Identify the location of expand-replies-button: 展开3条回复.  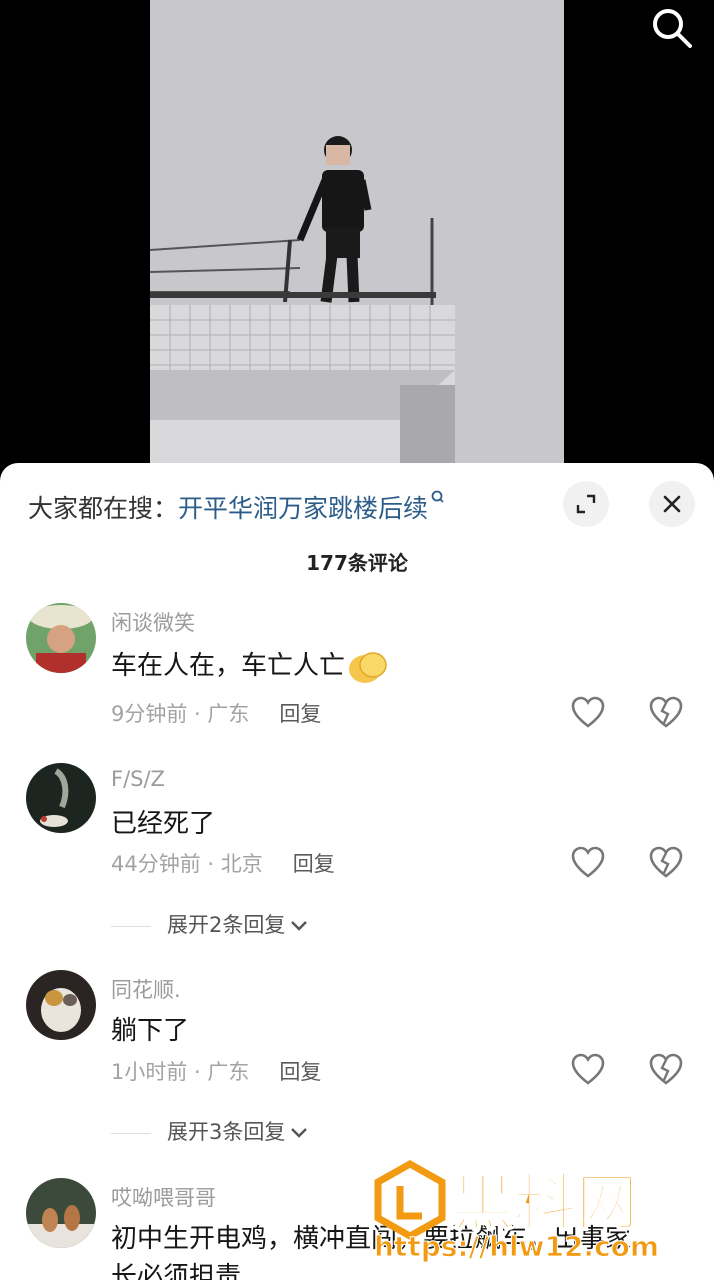
(210, 1131).